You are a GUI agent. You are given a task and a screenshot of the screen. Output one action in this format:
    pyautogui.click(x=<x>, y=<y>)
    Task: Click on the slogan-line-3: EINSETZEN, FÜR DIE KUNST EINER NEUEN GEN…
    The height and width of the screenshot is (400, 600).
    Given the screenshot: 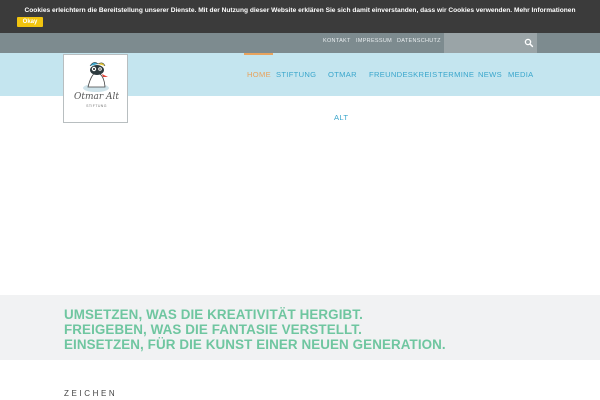 What is the action you would take?
    pyautogui.click(x=255, y=344)
    